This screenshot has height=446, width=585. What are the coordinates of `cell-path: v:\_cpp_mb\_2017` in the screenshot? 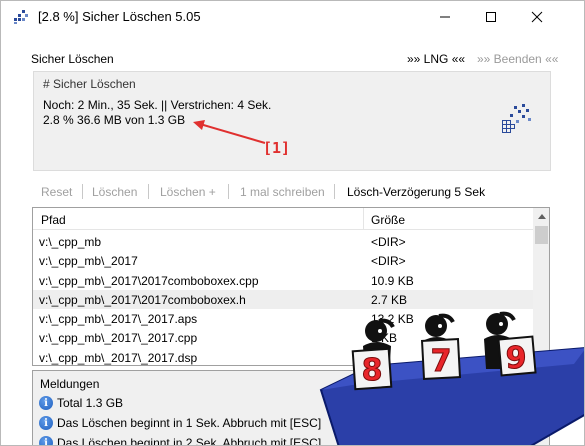 It's located at (88, 261).